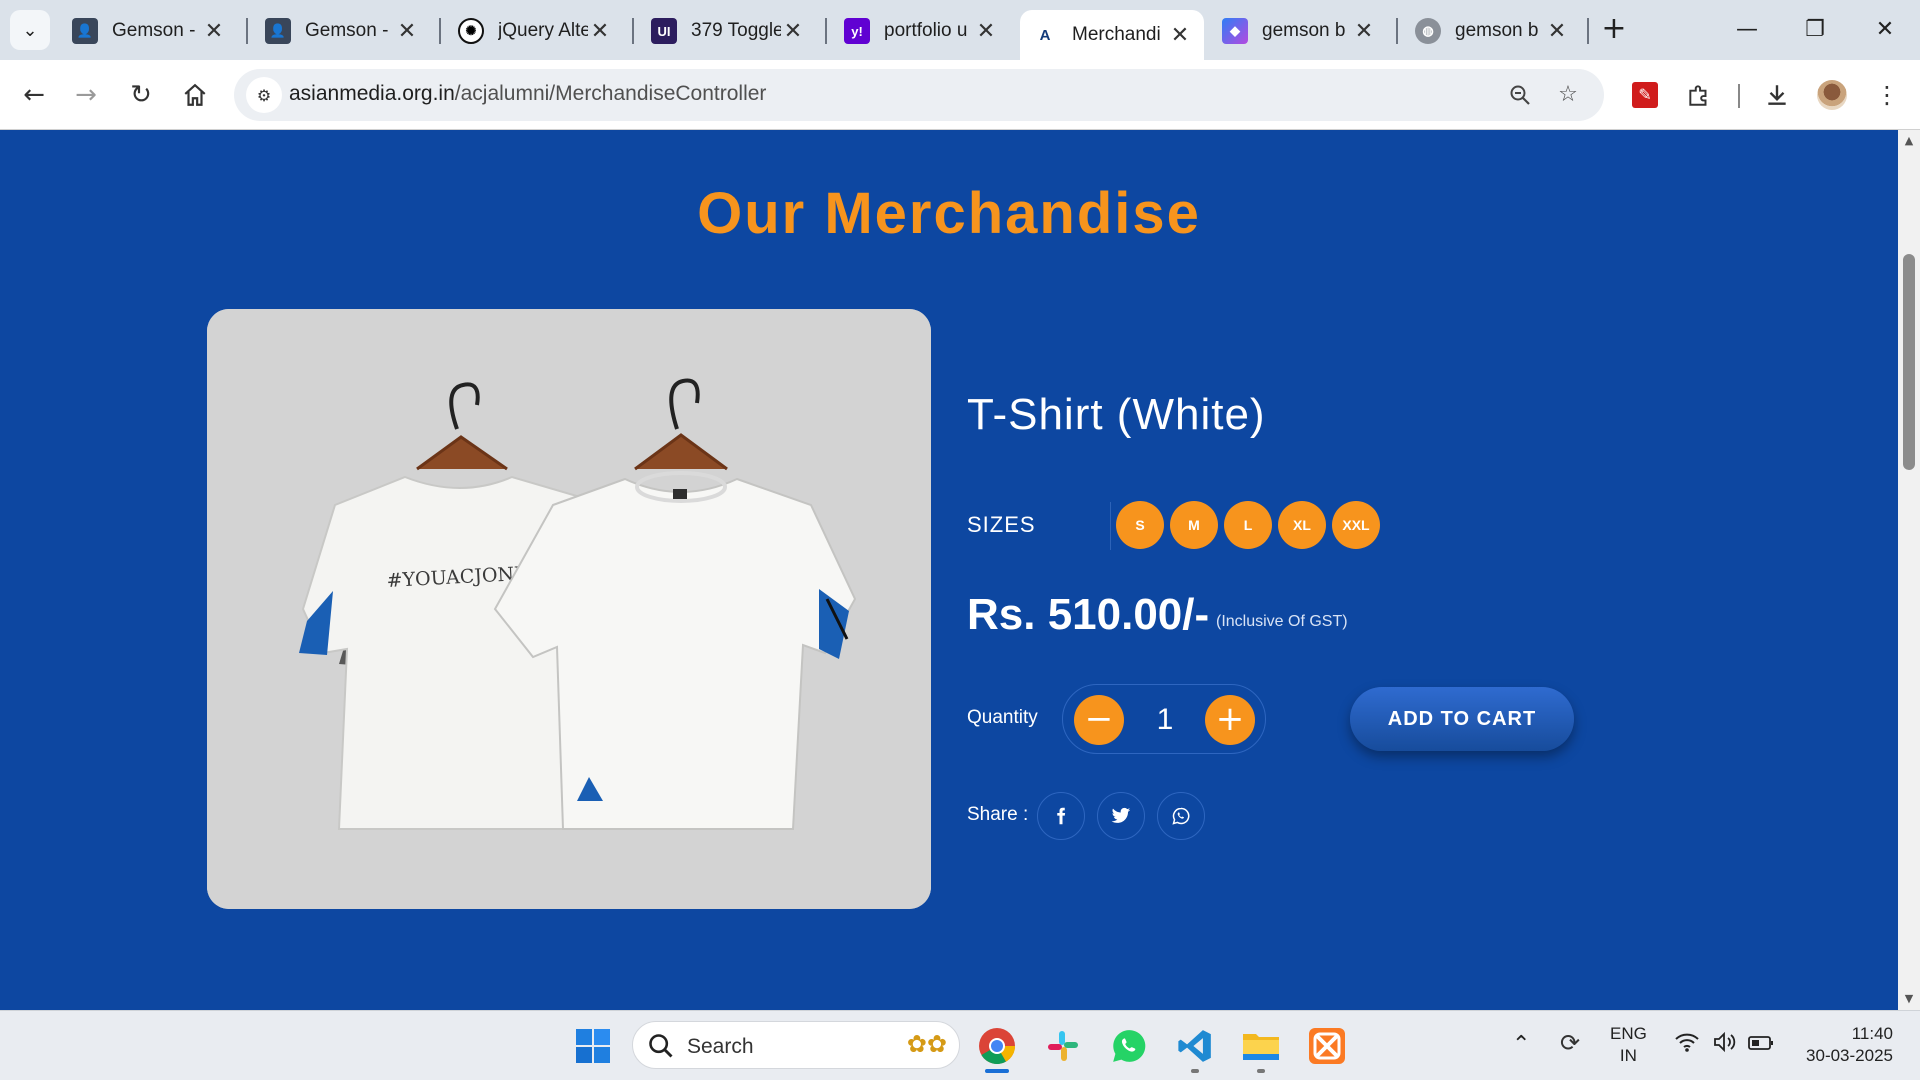 Image resolution: width=1920 pixels, height=1080 pixels. What do you see at coordinates (1909, 362) in the screenshot?
I see `scrollbar-thumb` at bounding box center [1909, 362].